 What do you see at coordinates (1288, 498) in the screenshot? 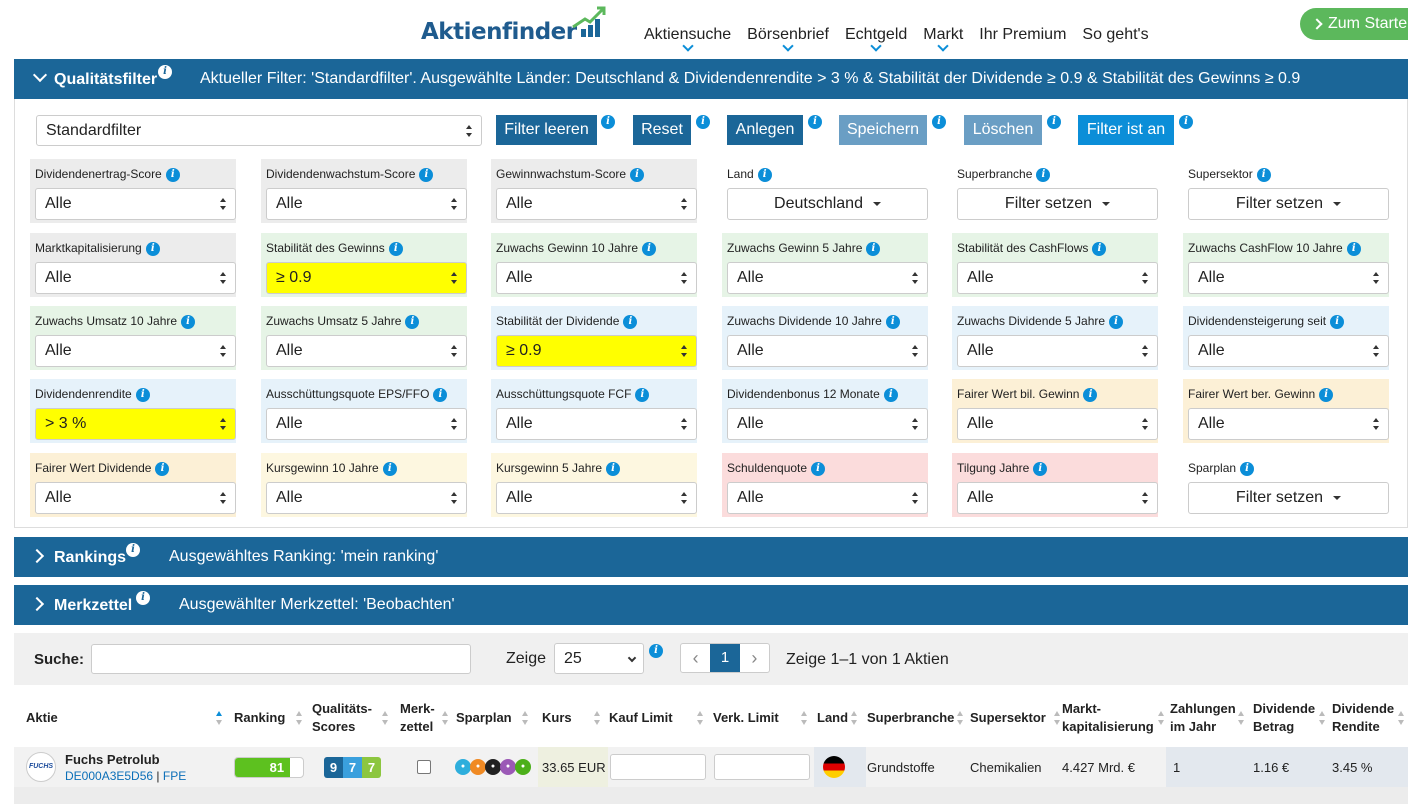
I see `sparplan-dropdown: Filter setzen` at bounding box center [1288, 498].